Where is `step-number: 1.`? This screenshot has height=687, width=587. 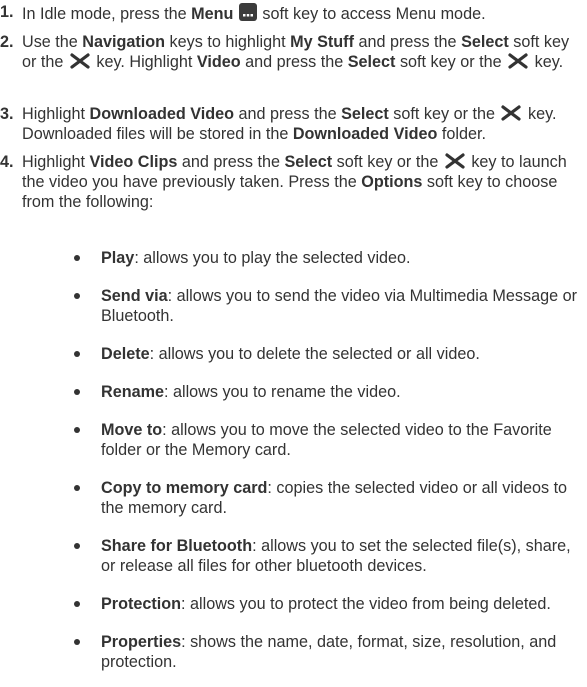 step-number: 1. is located at coordinates (7, 12).